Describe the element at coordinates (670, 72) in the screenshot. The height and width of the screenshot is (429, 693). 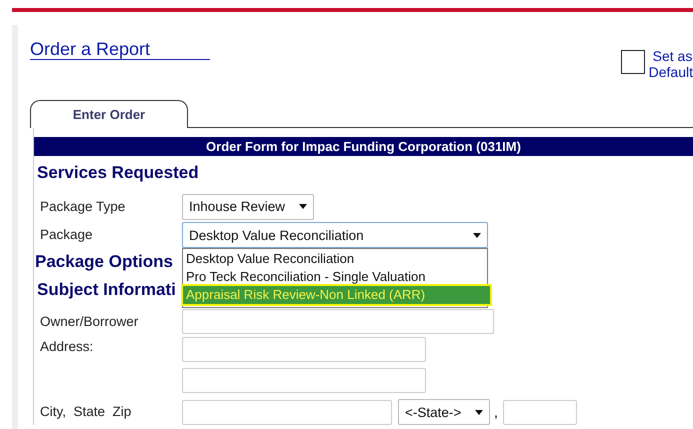
I see `default-label: Default` at that location.